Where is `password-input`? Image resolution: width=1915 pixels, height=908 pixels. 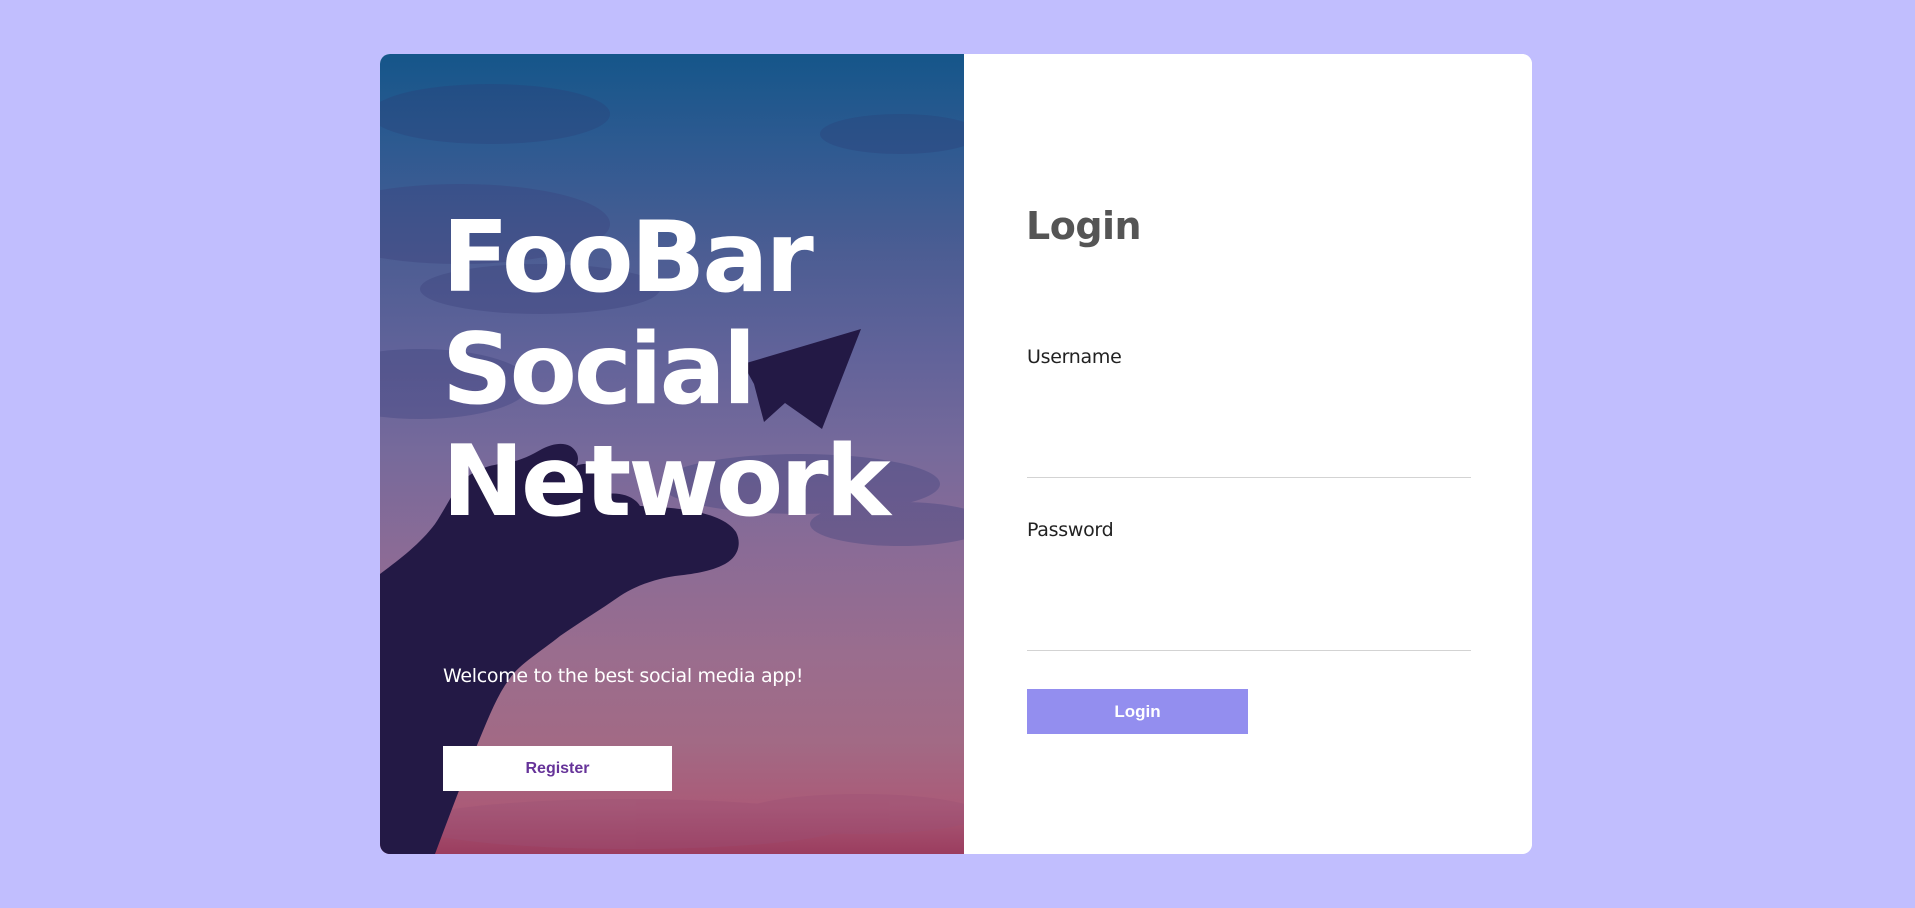
password-input is located at coordinates (1249, 621).